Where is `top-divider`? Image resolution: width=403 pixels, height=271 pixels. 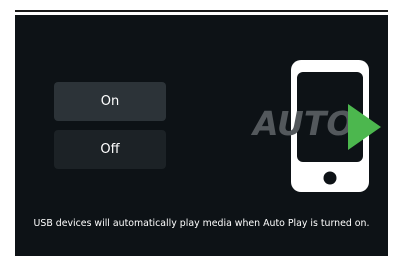
top-divider is located at coordinates (201, 11).